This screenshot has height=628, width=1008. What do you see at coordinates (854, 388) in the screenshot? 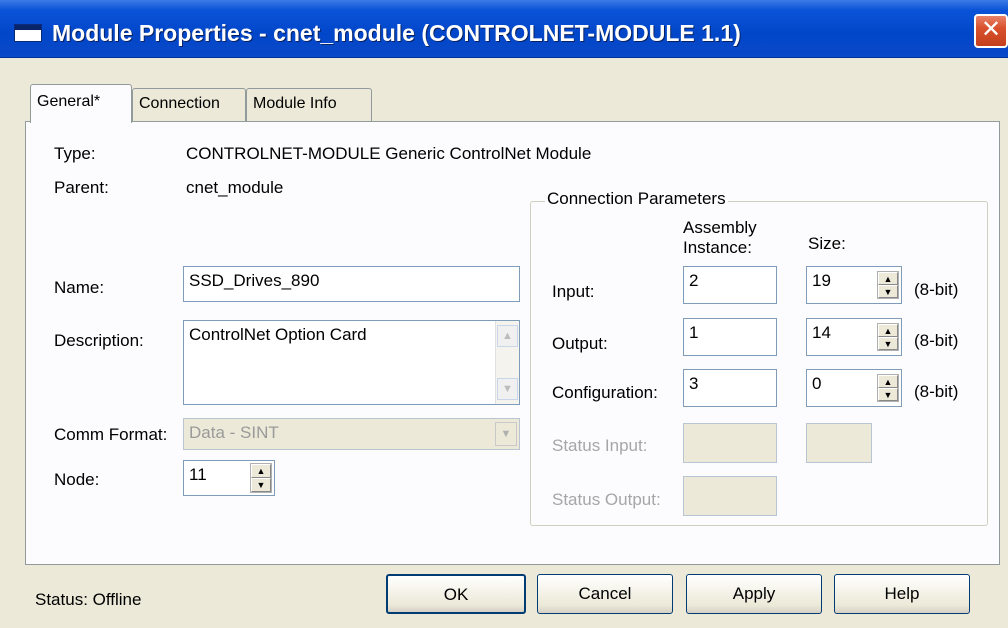
I see `configuration-size-stepper: 0 ▲ ▼` at bounding box center [854, 388].